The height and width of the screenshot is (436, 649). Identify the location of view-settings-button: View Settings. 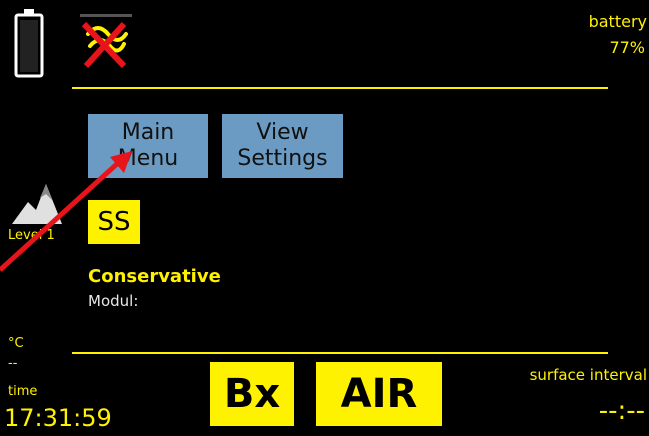
(282, 146).